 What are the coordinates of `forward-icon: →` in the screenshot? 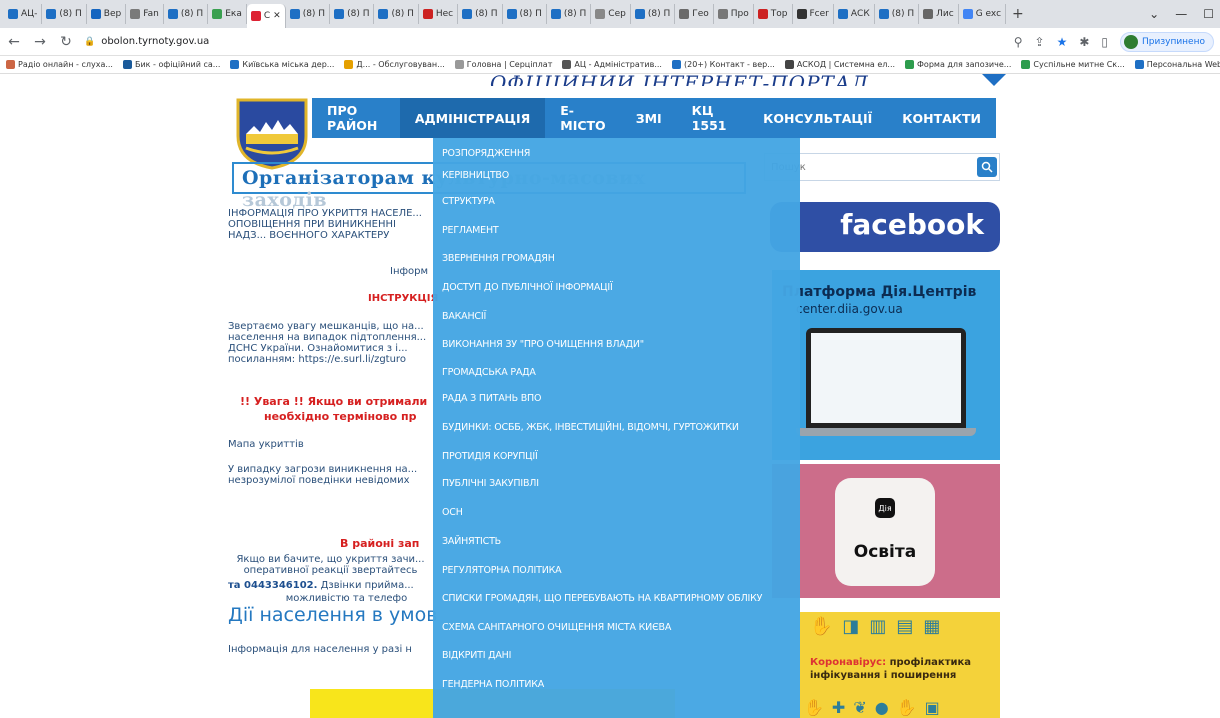 It's located at (40, 42).